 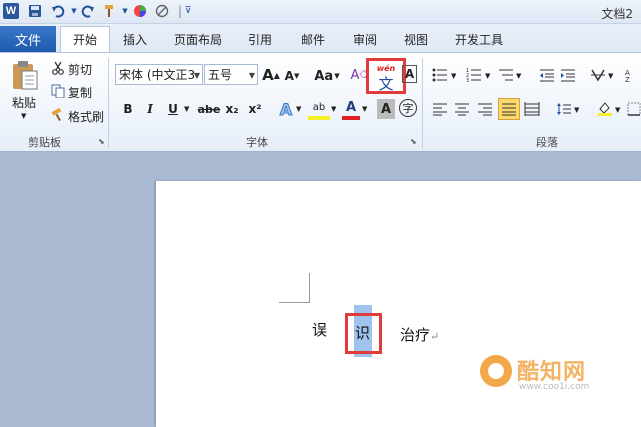 What do you see at coordinates (568, 75) in the screenshot?
I see `increase-indent-icon` at bounding box center [568, 75].